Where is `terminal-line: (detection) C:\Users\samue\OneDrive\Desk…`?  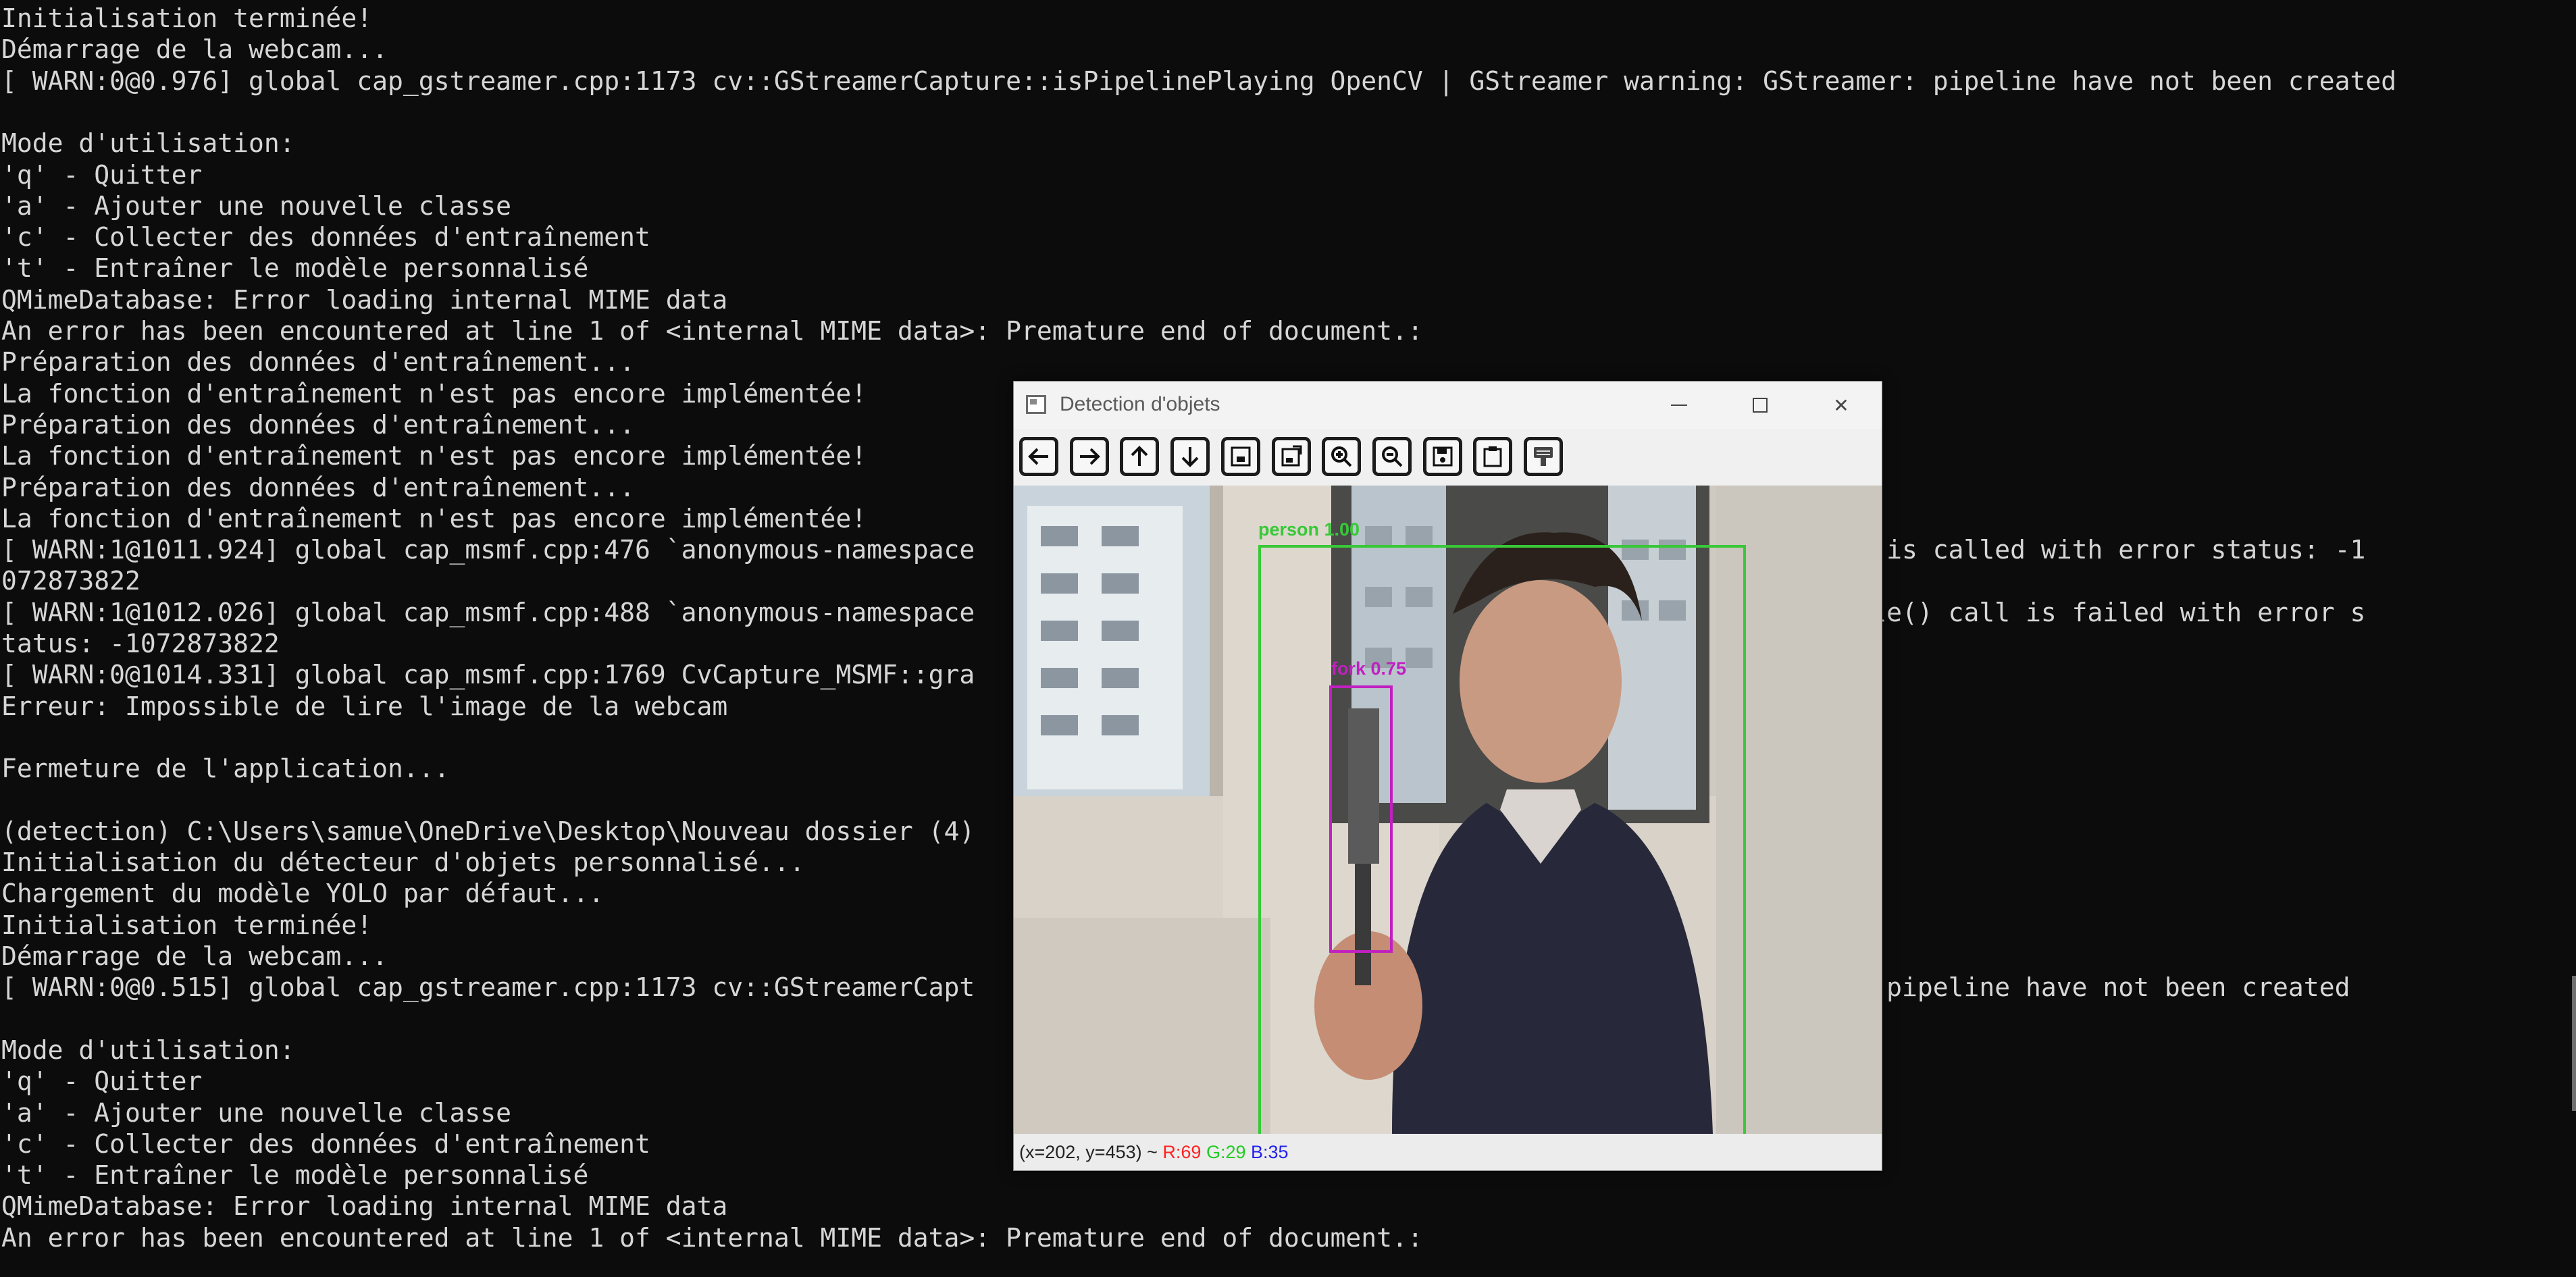
terminal-line: (detection) C:\Users\samue\OneDrive\Desk… is located at coordinates (488, 831).